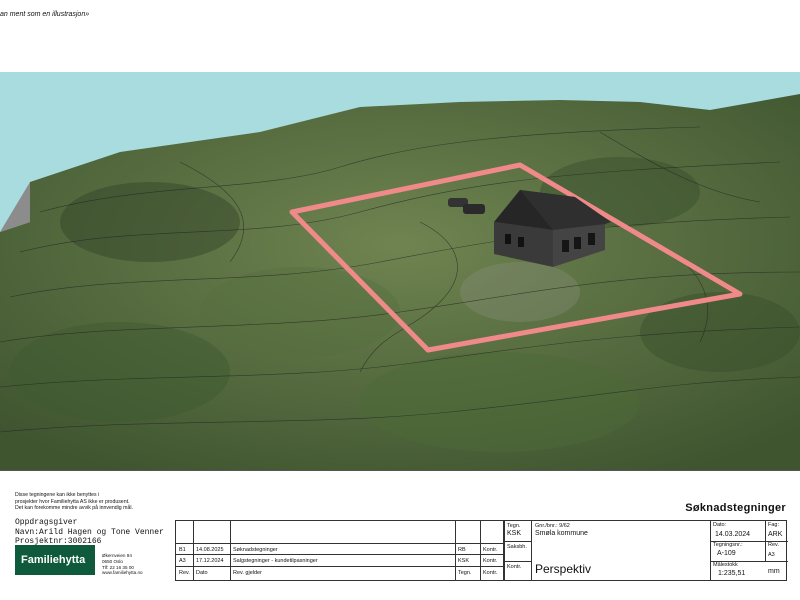 This screenshot has height=600, width=800. I want to click on drawn-header: Tegn., so click(465, 573).